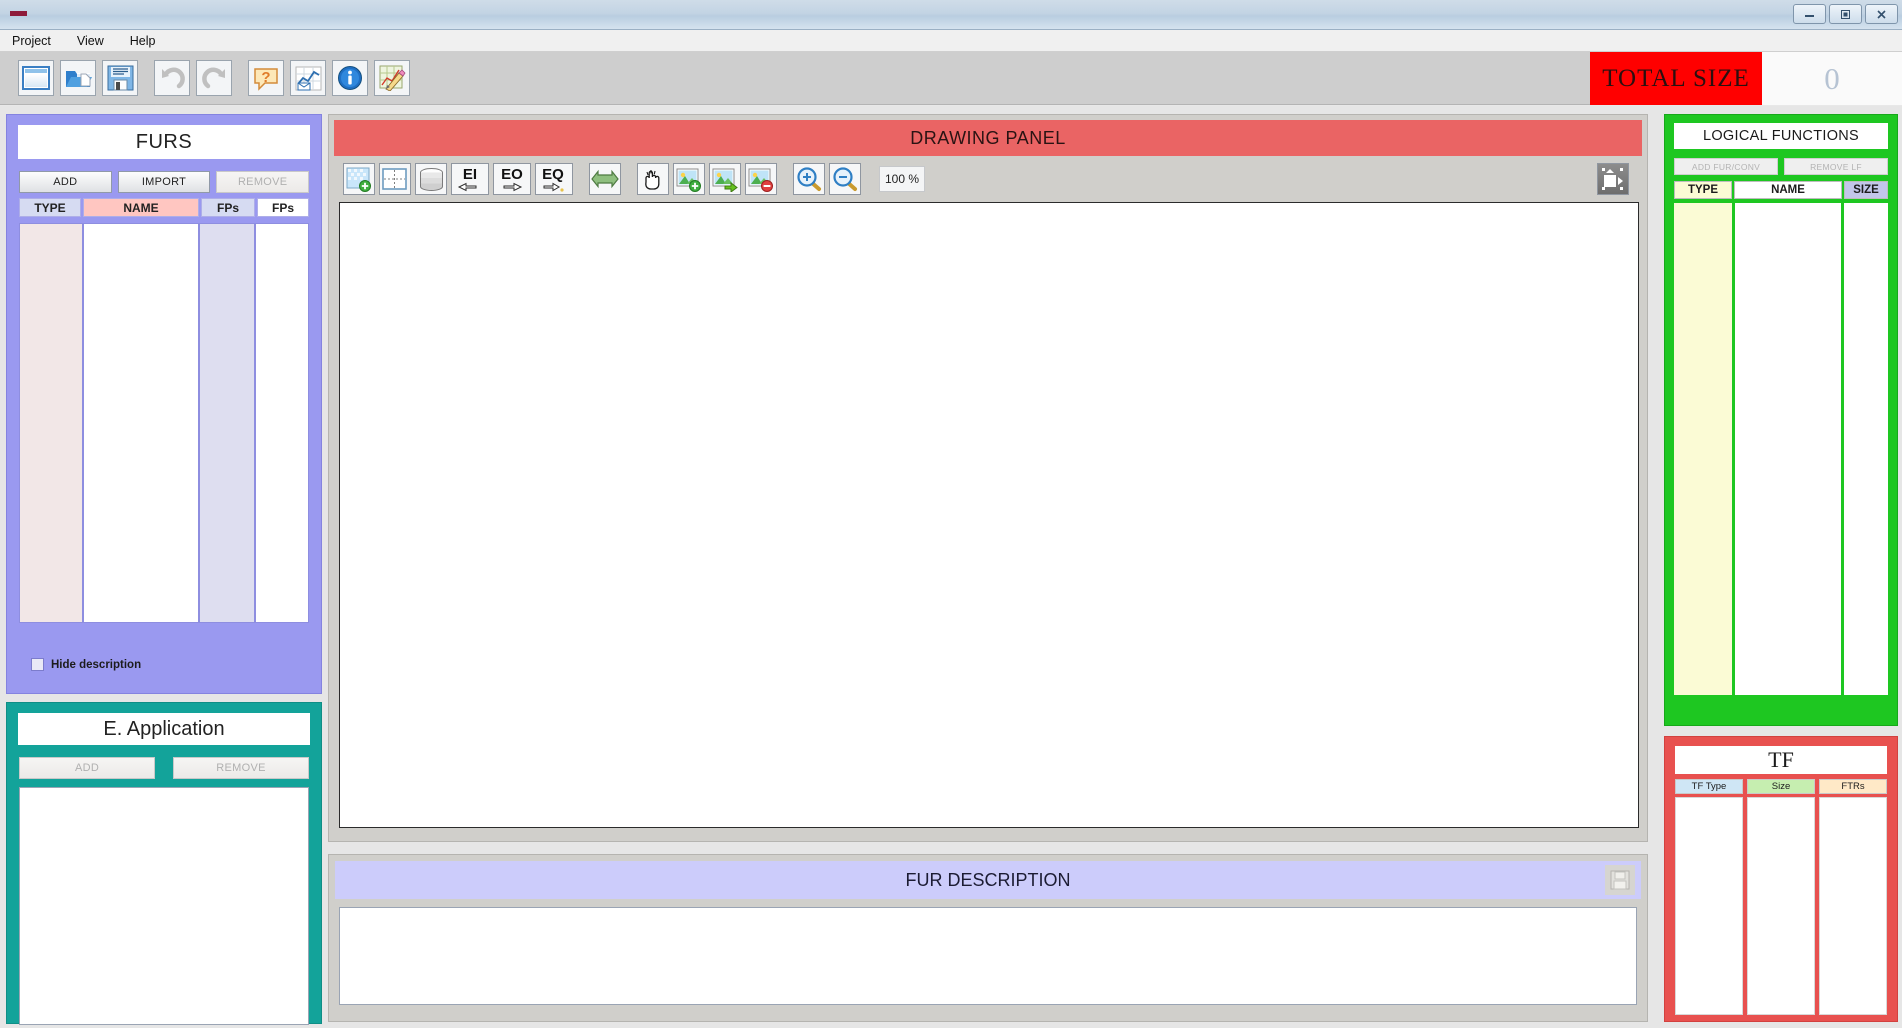  I want to click on tf-column-type-cells, so click(1709, 906).